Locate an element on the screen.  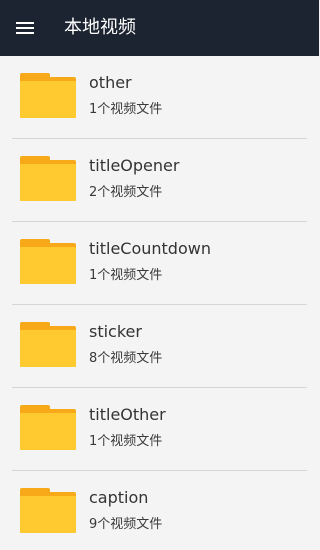
folder-name: other is located at coordinates (110, 82).